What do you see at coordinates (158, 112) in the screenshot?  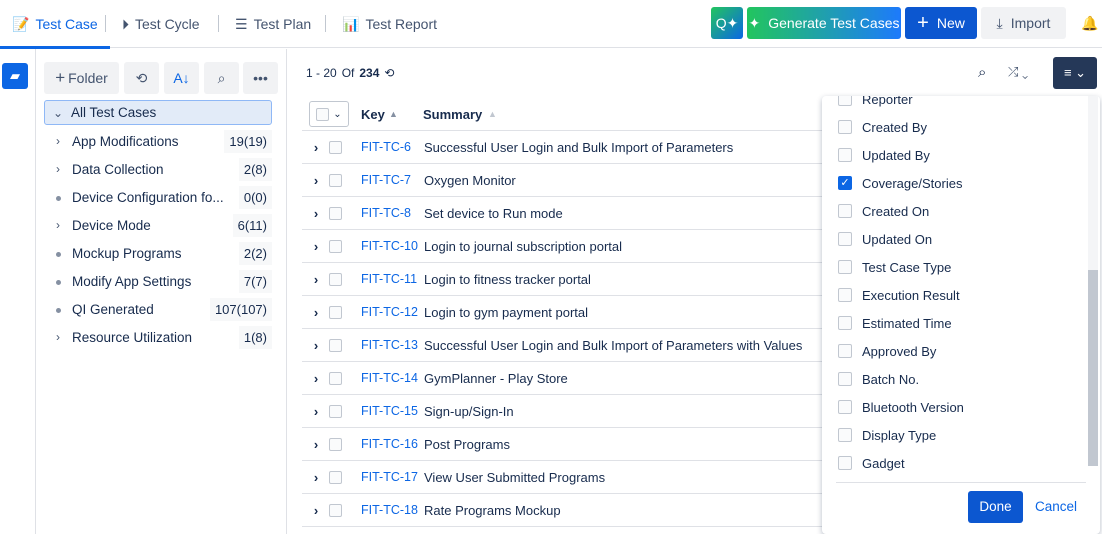 I see `tree-root-all-test-cases: ⌄ All Test Cases` at bounding box center [158, 112].